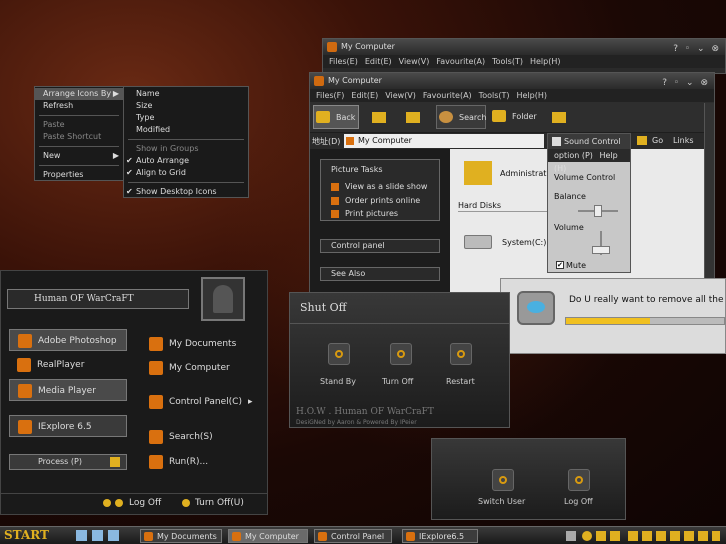  What do you see at coordinates (188, 344) in the screenshot?
I see `my-documents-link: My Documents` at bounding box center [188, 344].